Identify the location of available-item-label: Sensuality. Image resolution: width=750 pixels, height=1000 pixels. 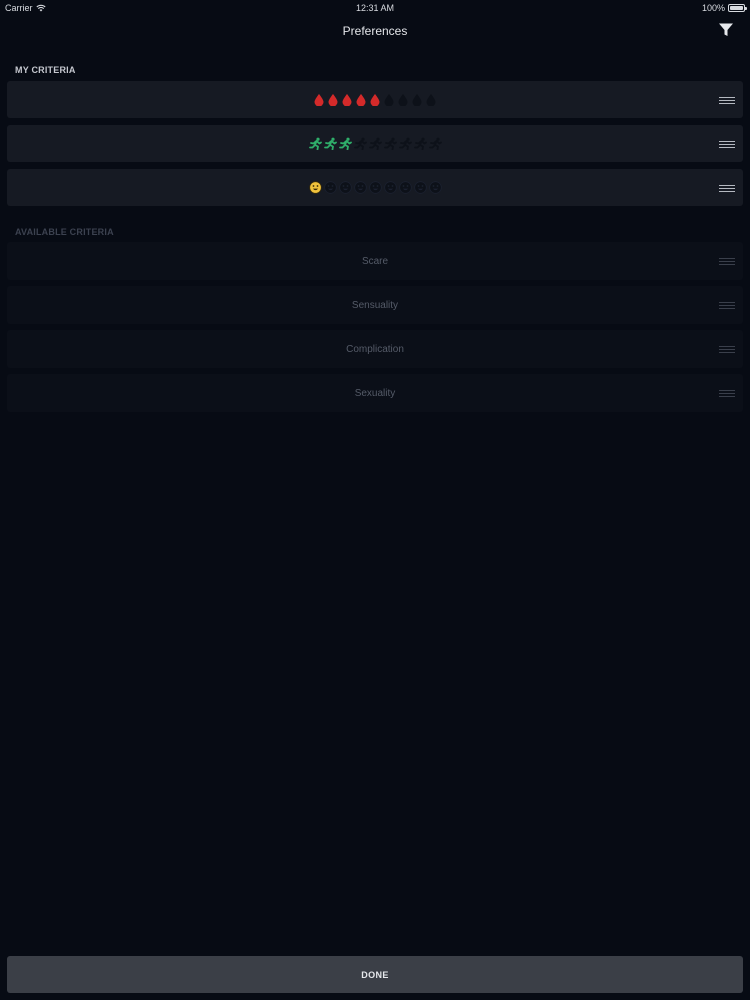
(375, 305).